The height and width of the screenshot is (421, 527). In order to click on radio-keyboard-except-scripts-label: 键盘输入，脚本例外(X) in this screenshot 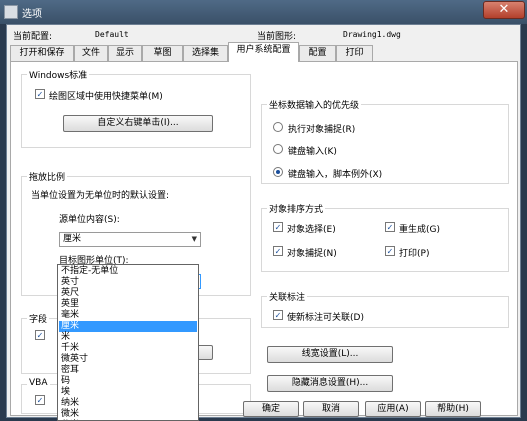, I will do `click(335, 175)`.